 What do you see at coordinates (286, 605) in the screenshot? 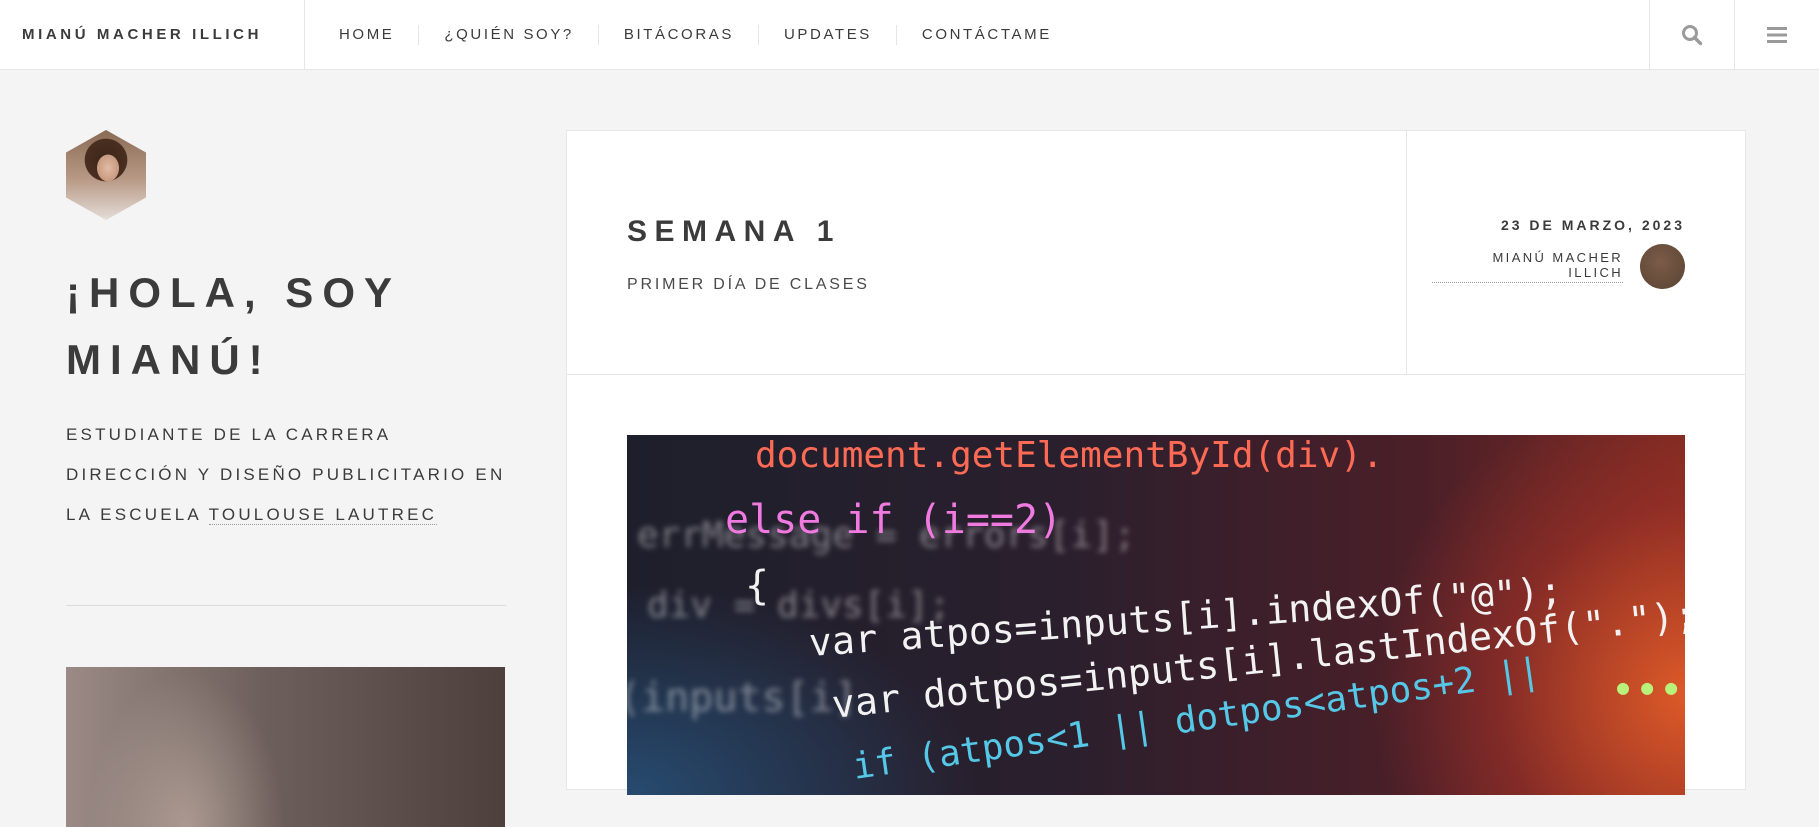
I see `sidebar-divider` at bounding box center [286, 605].